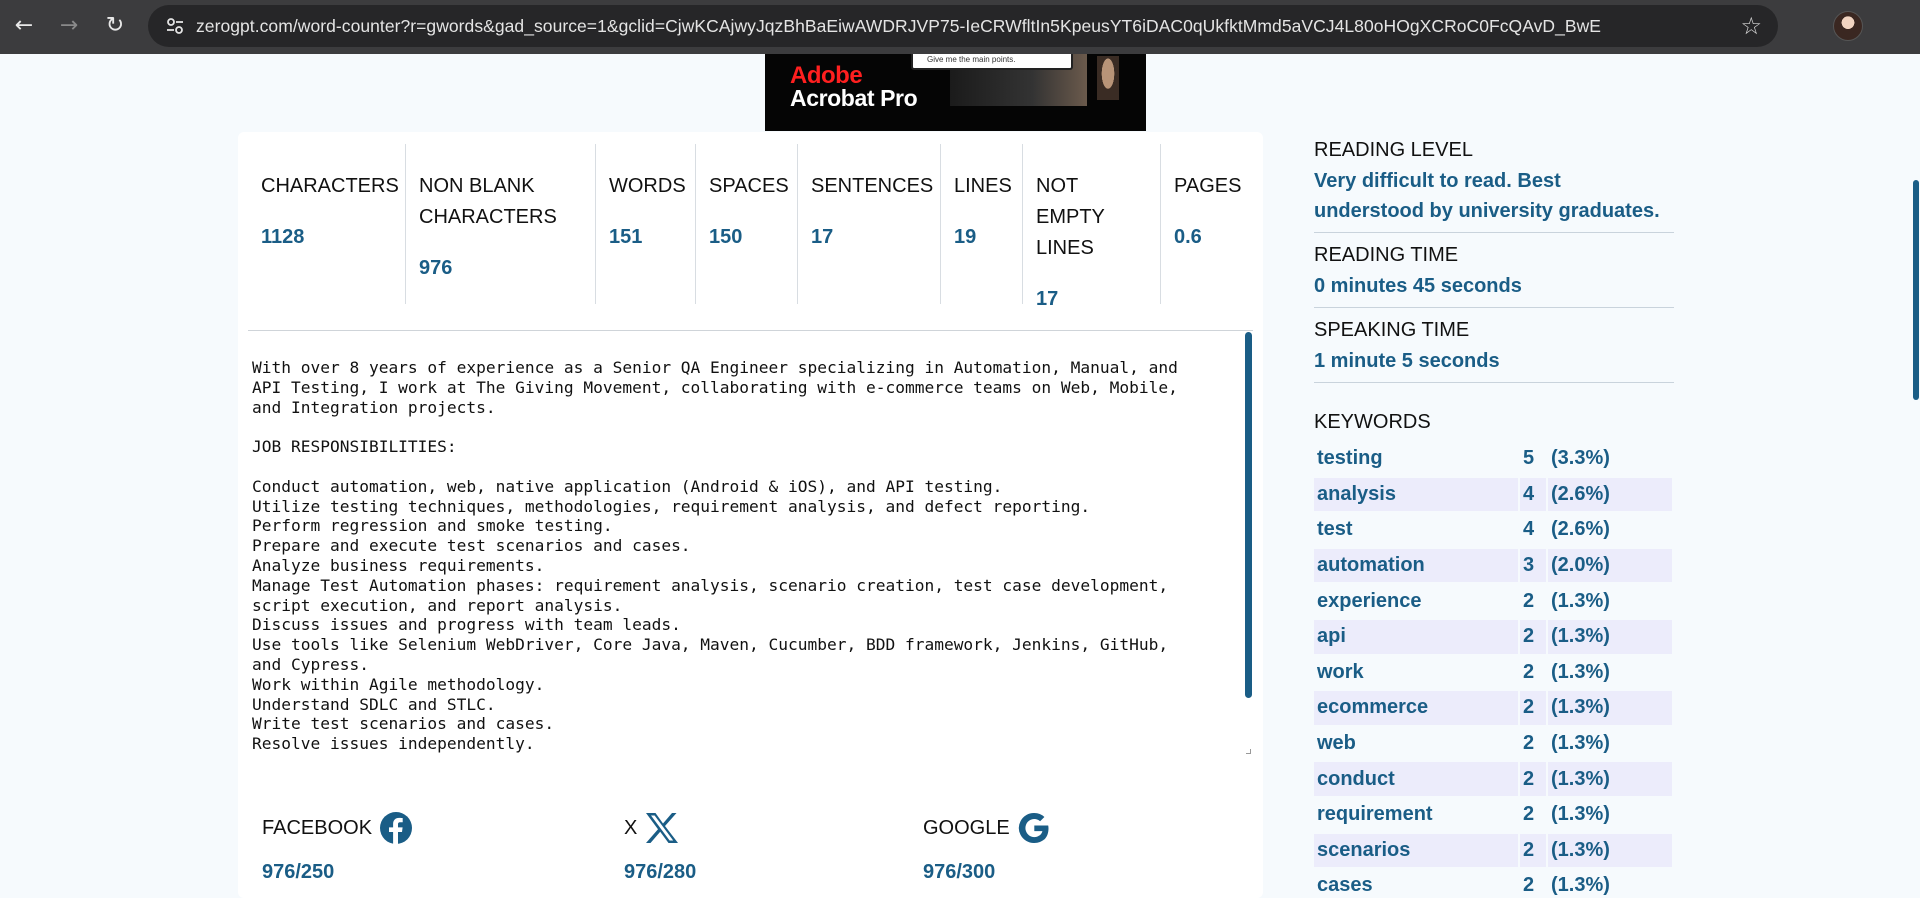 The height and width of the screenshot is (898, 1920). Describe the element at coordinates (1208, 186) in the screenshot. I see `stat-label: PAGES` at that location.